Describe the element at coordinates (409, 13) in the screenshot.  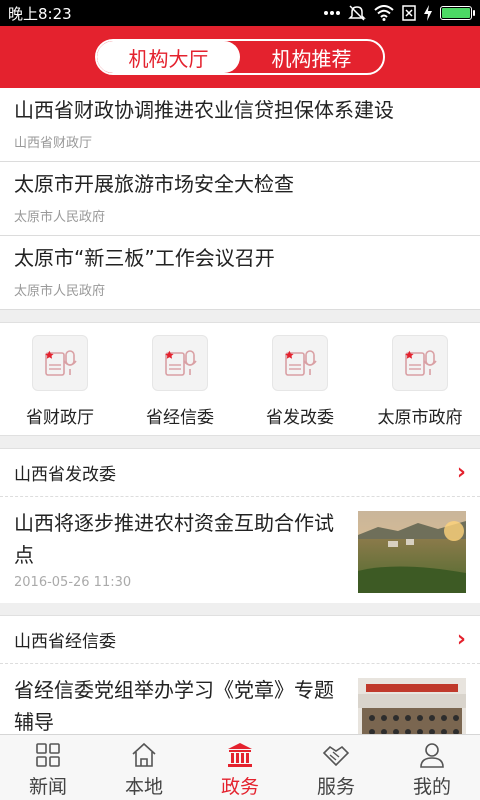
I see `sim-icon` at that location.